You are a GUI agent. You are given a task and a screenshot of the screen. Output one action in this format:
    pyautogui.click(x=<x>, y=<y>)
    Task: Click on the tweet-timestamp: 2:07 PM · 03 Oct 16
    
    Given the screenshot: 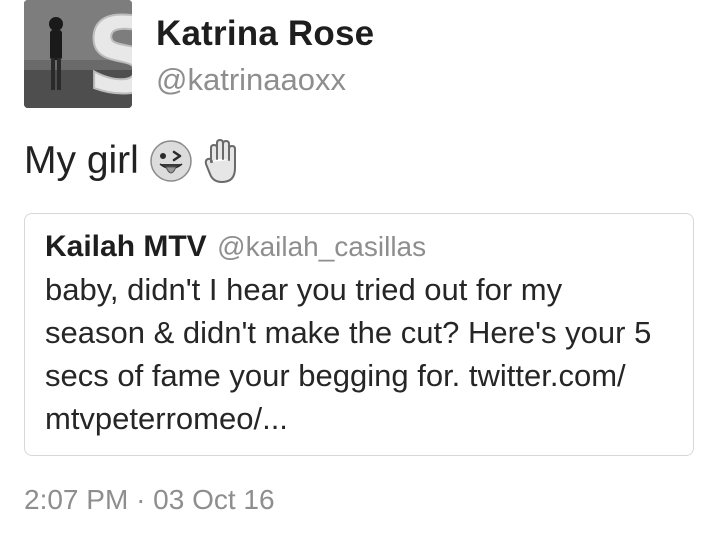 What is the action you would take?
    pyautogui.click(x=149, y=500)
    